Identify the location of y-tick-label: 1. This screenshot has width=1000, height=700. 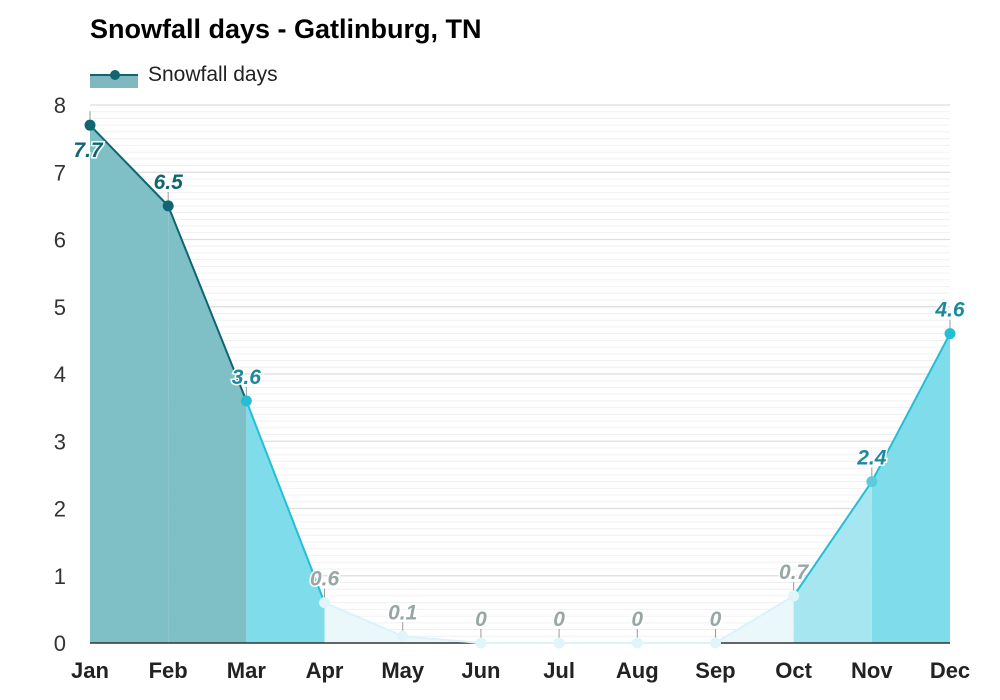
(60, 576).